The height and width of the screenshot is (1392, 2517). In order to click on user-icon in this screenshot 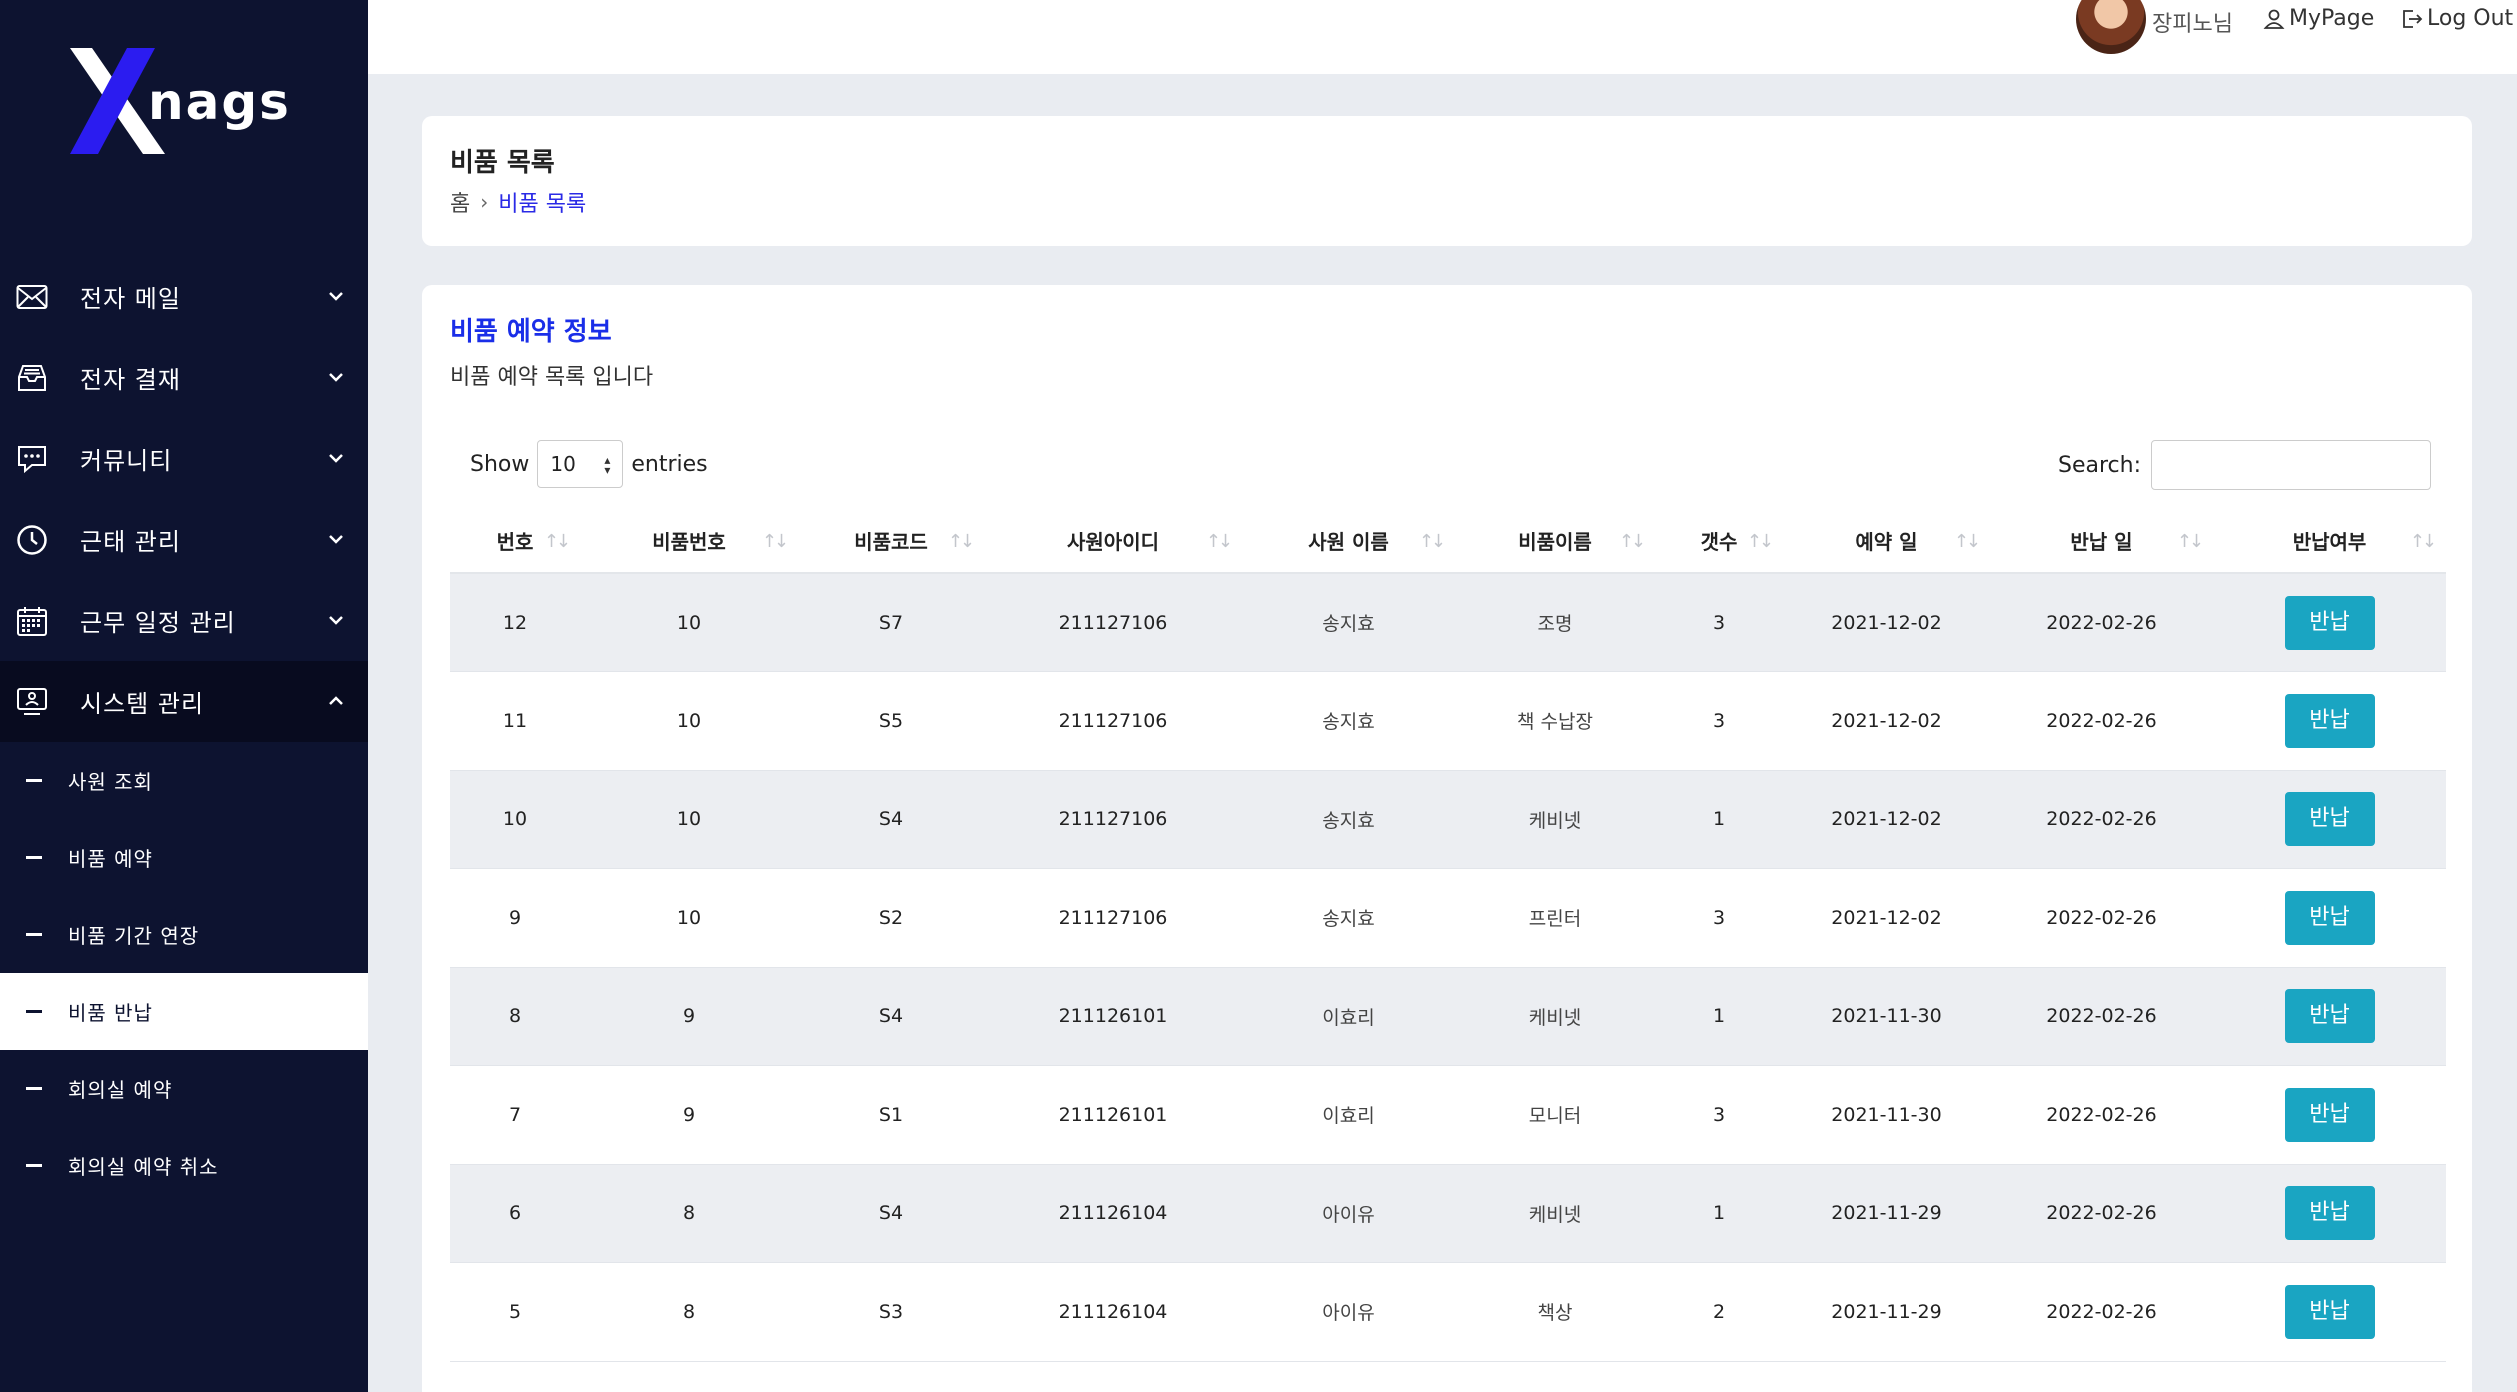, I will do `click(2274, 19)`.